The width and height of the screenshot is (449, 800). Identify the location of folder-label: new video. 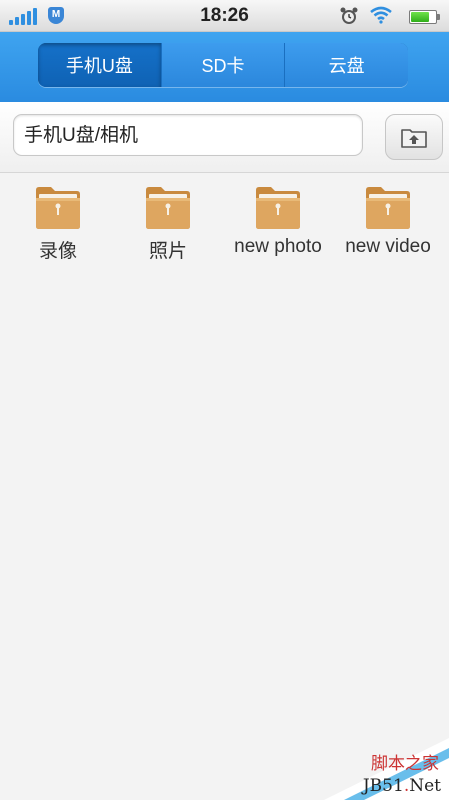
(388, 246).